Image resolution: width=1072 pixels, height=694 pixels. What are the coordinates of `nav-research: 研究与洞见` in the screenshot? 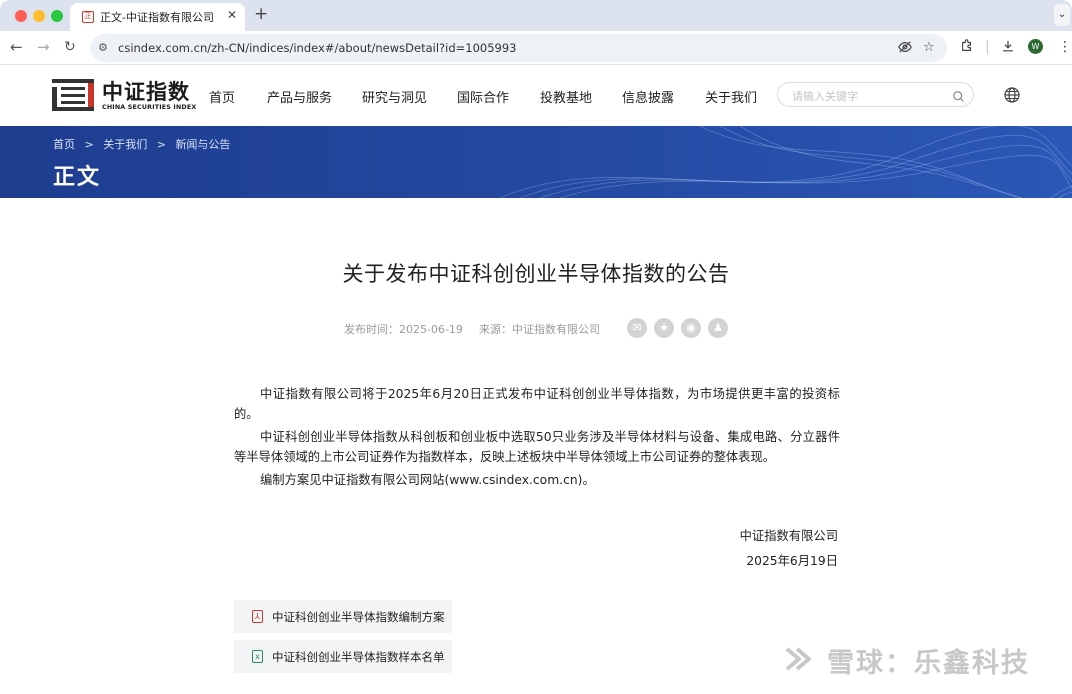 It's located at (394, 96).